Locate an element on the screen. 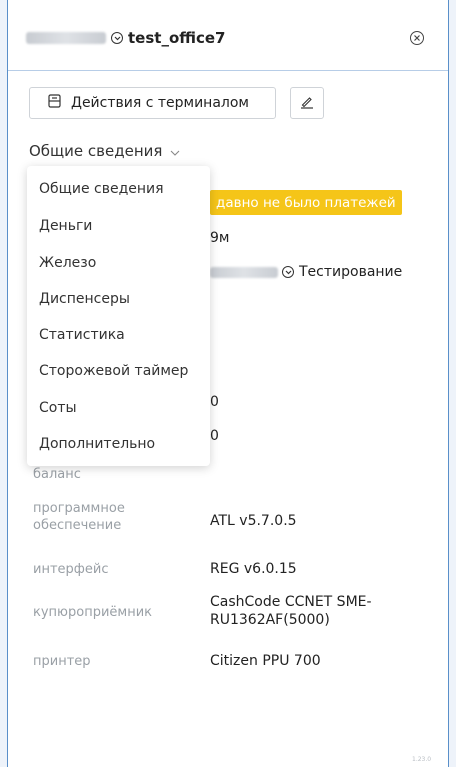  dropdown-item: Железо is located at coordinates (67, 263).